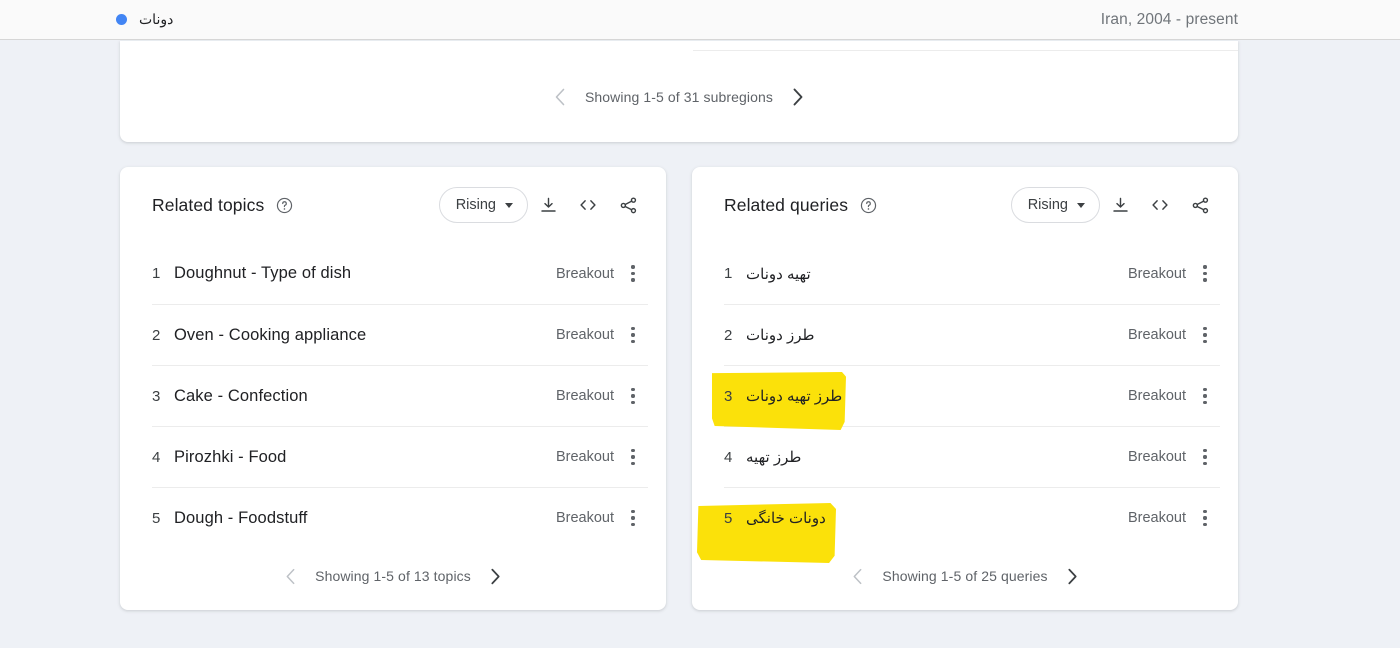  Describe the element at coordinates (972, 273) in the screenshot. I see `table-row: 1 تهیه دونات Breakout` at that location.